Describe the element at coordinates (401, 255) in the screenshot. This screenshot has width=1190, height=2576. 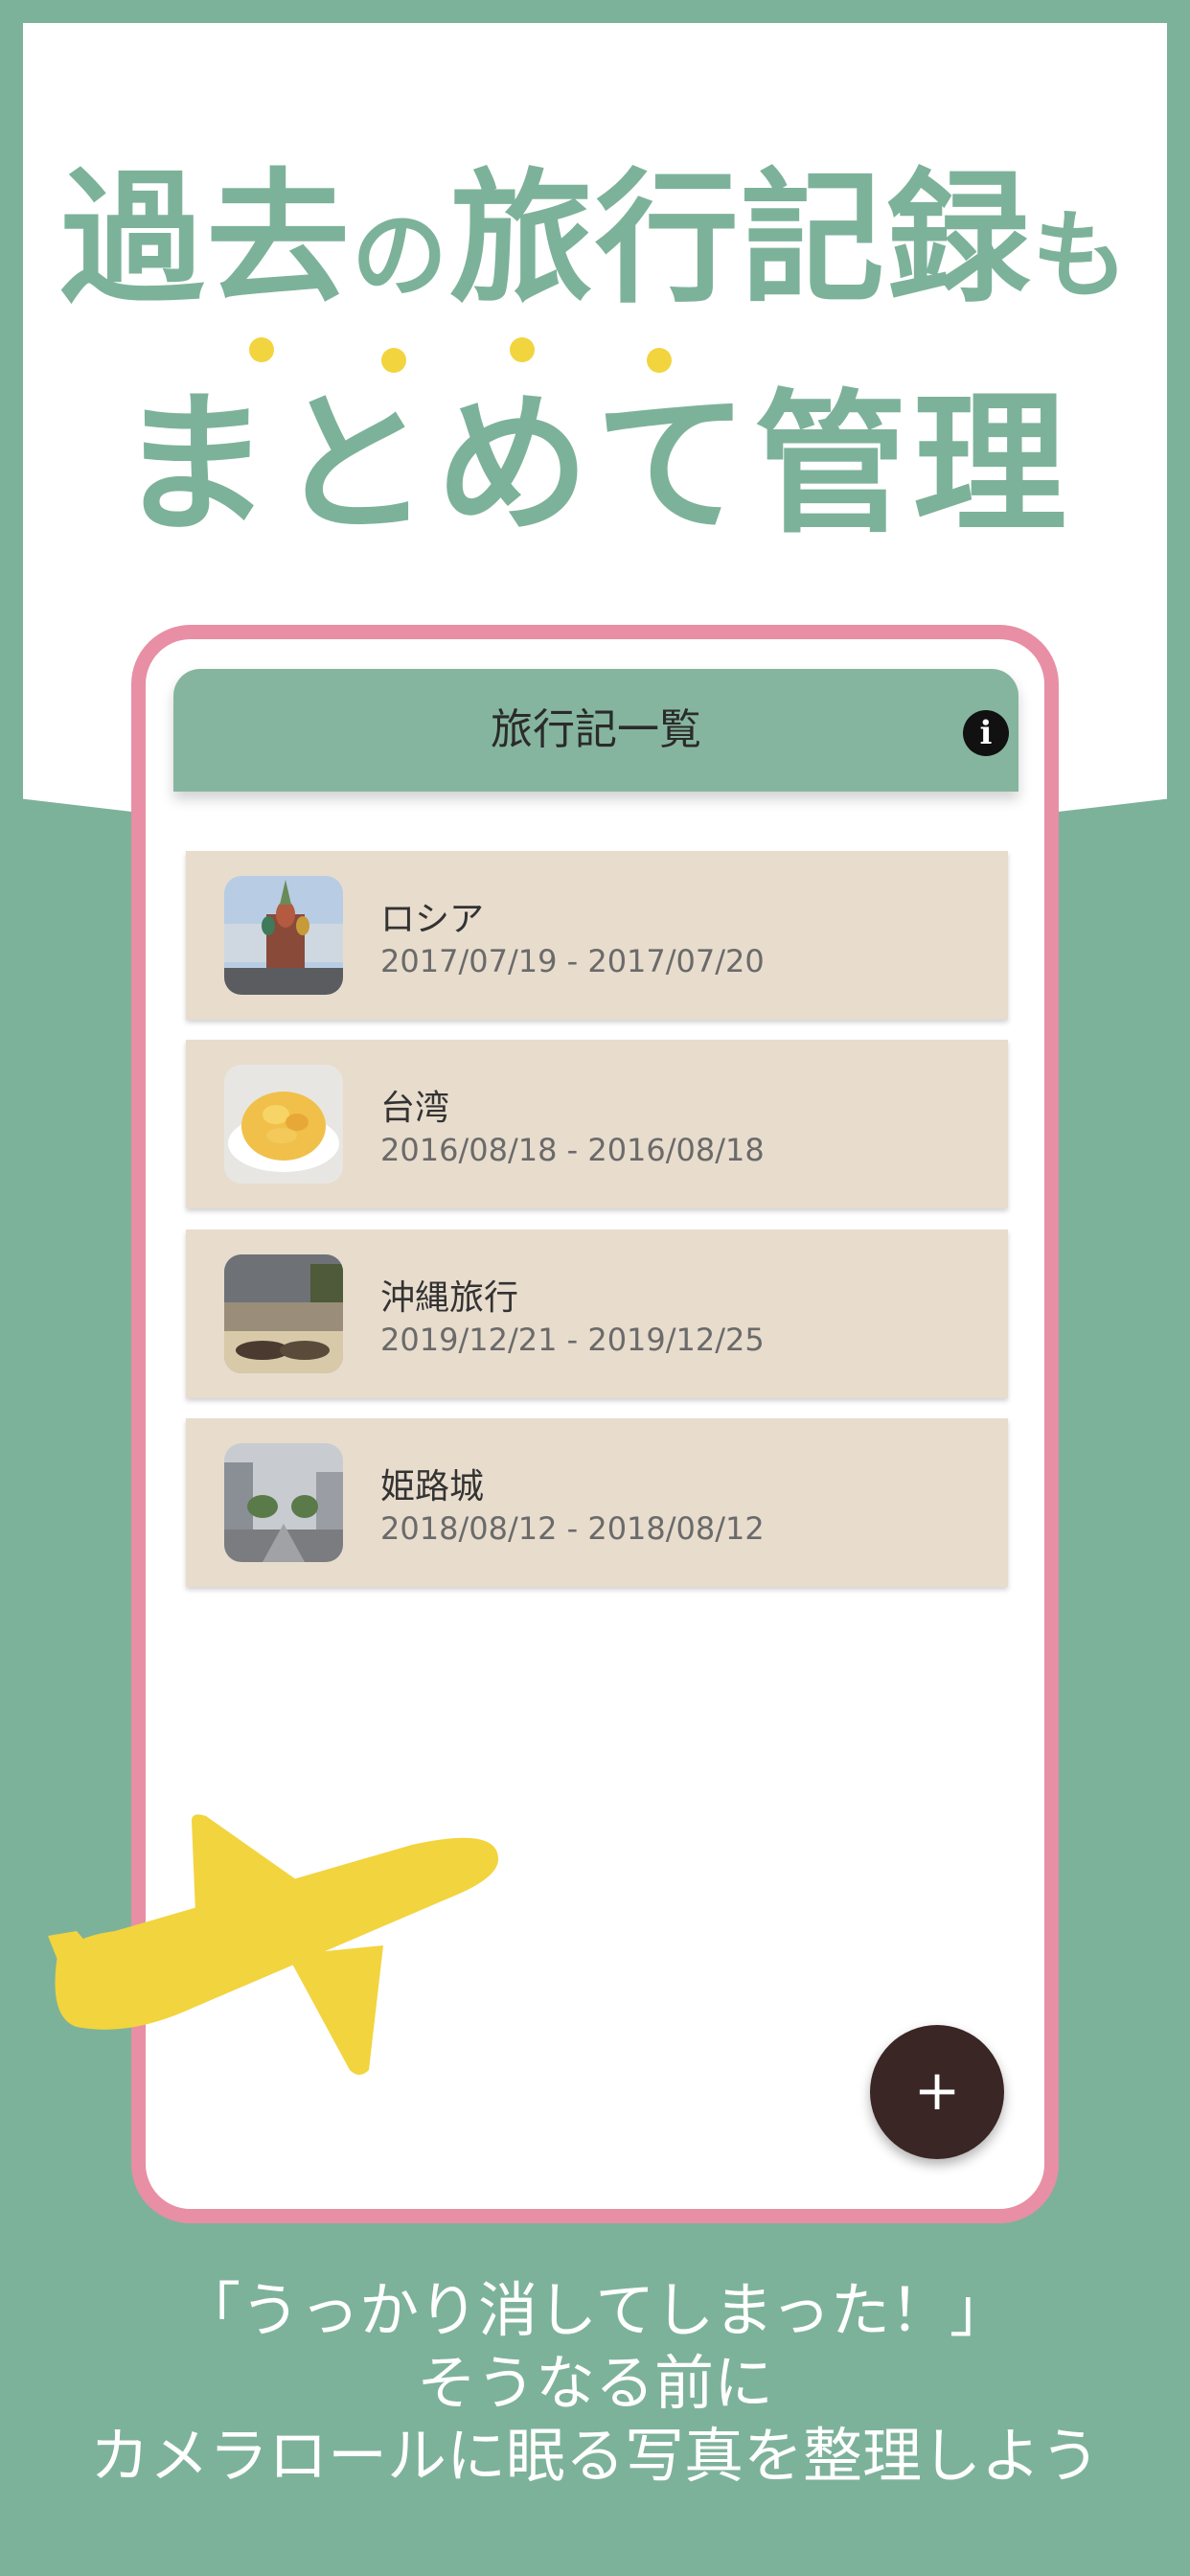
I see `headline-particle-no: の` at that location.